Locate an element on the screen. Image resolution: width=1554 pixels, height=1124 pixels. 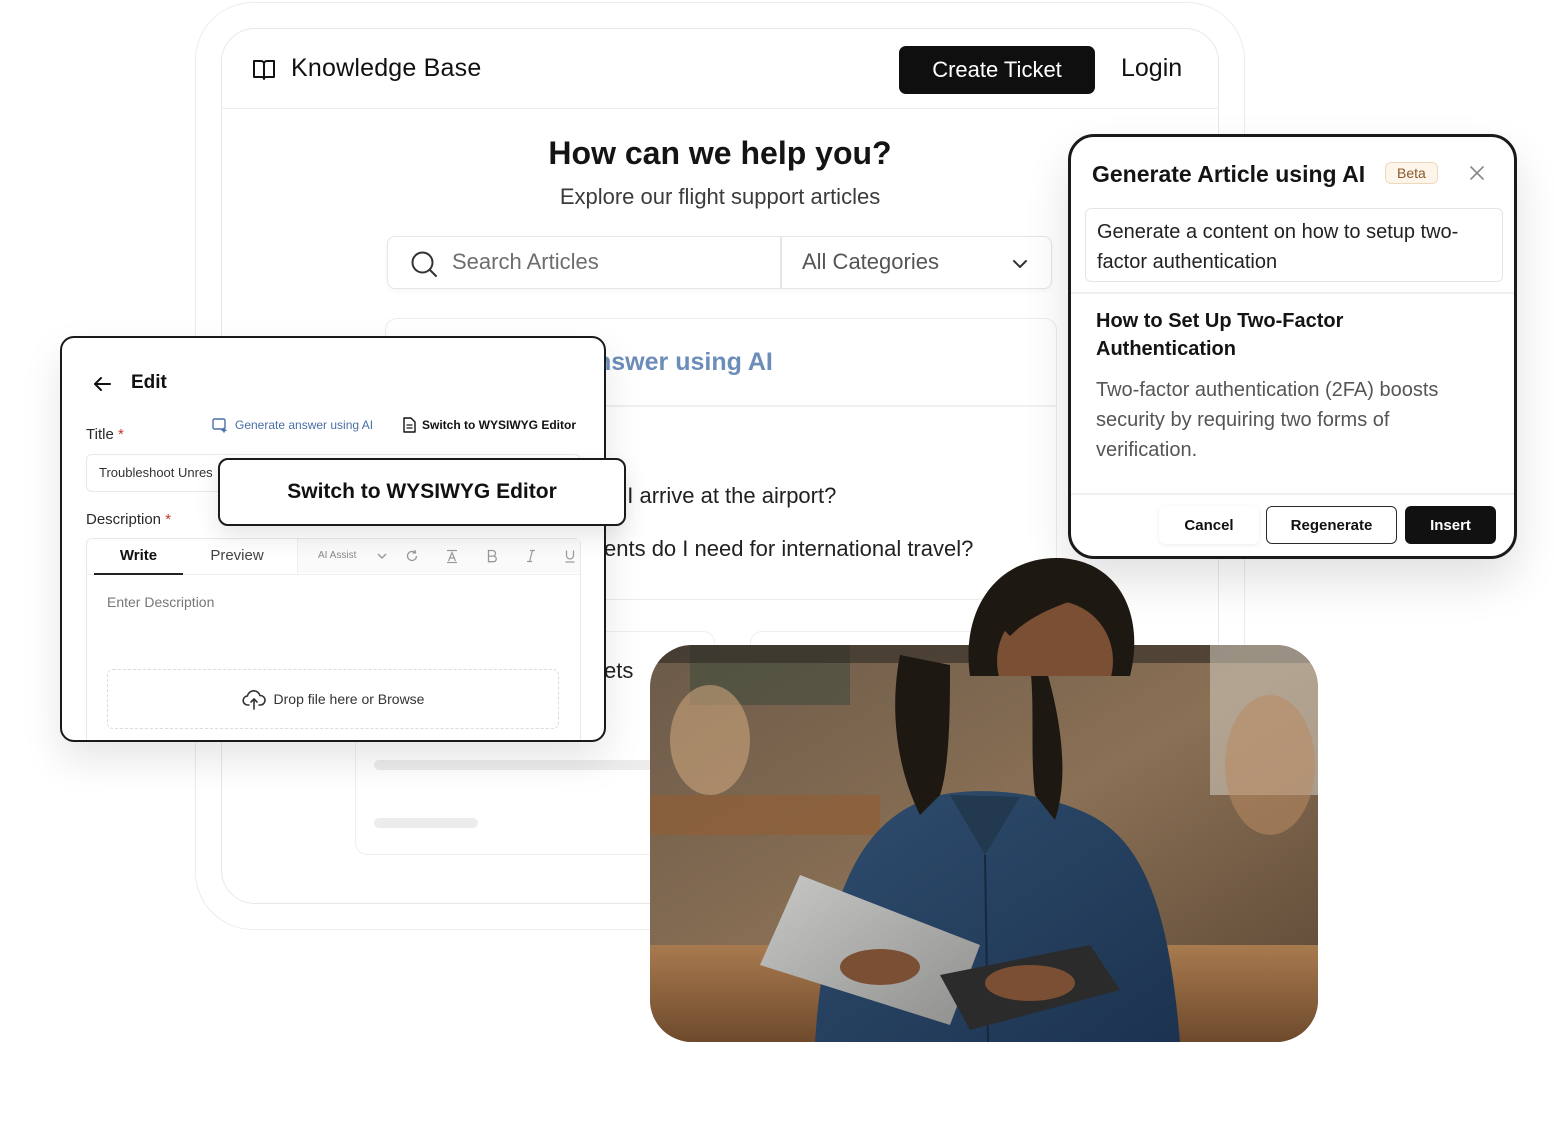
back-arrow-icon is located at coordinates (102, 384).